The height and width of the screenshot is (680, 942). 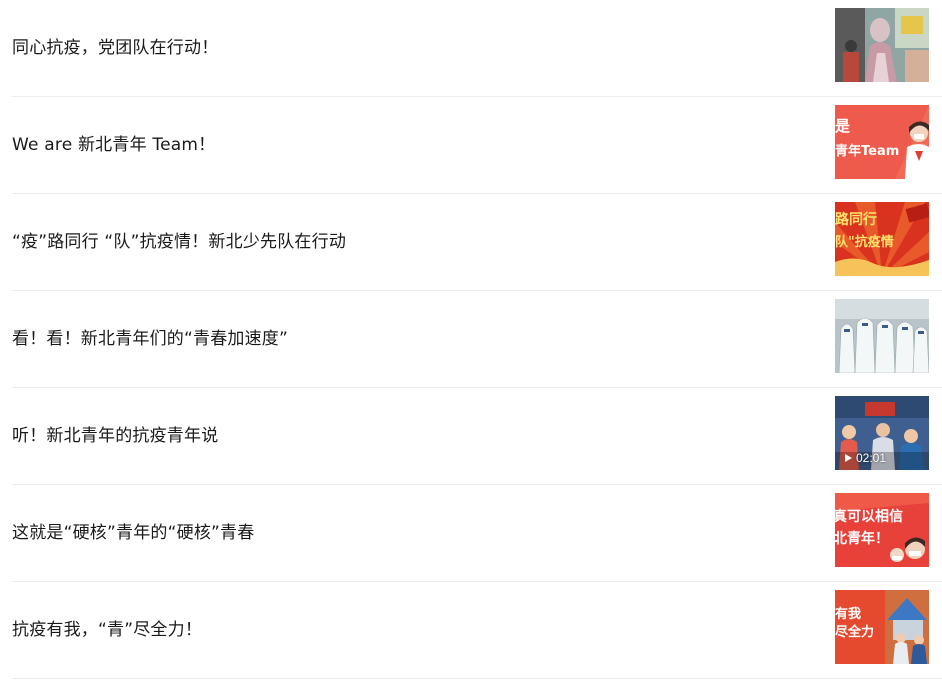 I want to click on video-duration: 02:01, so click(x=865, y=458).